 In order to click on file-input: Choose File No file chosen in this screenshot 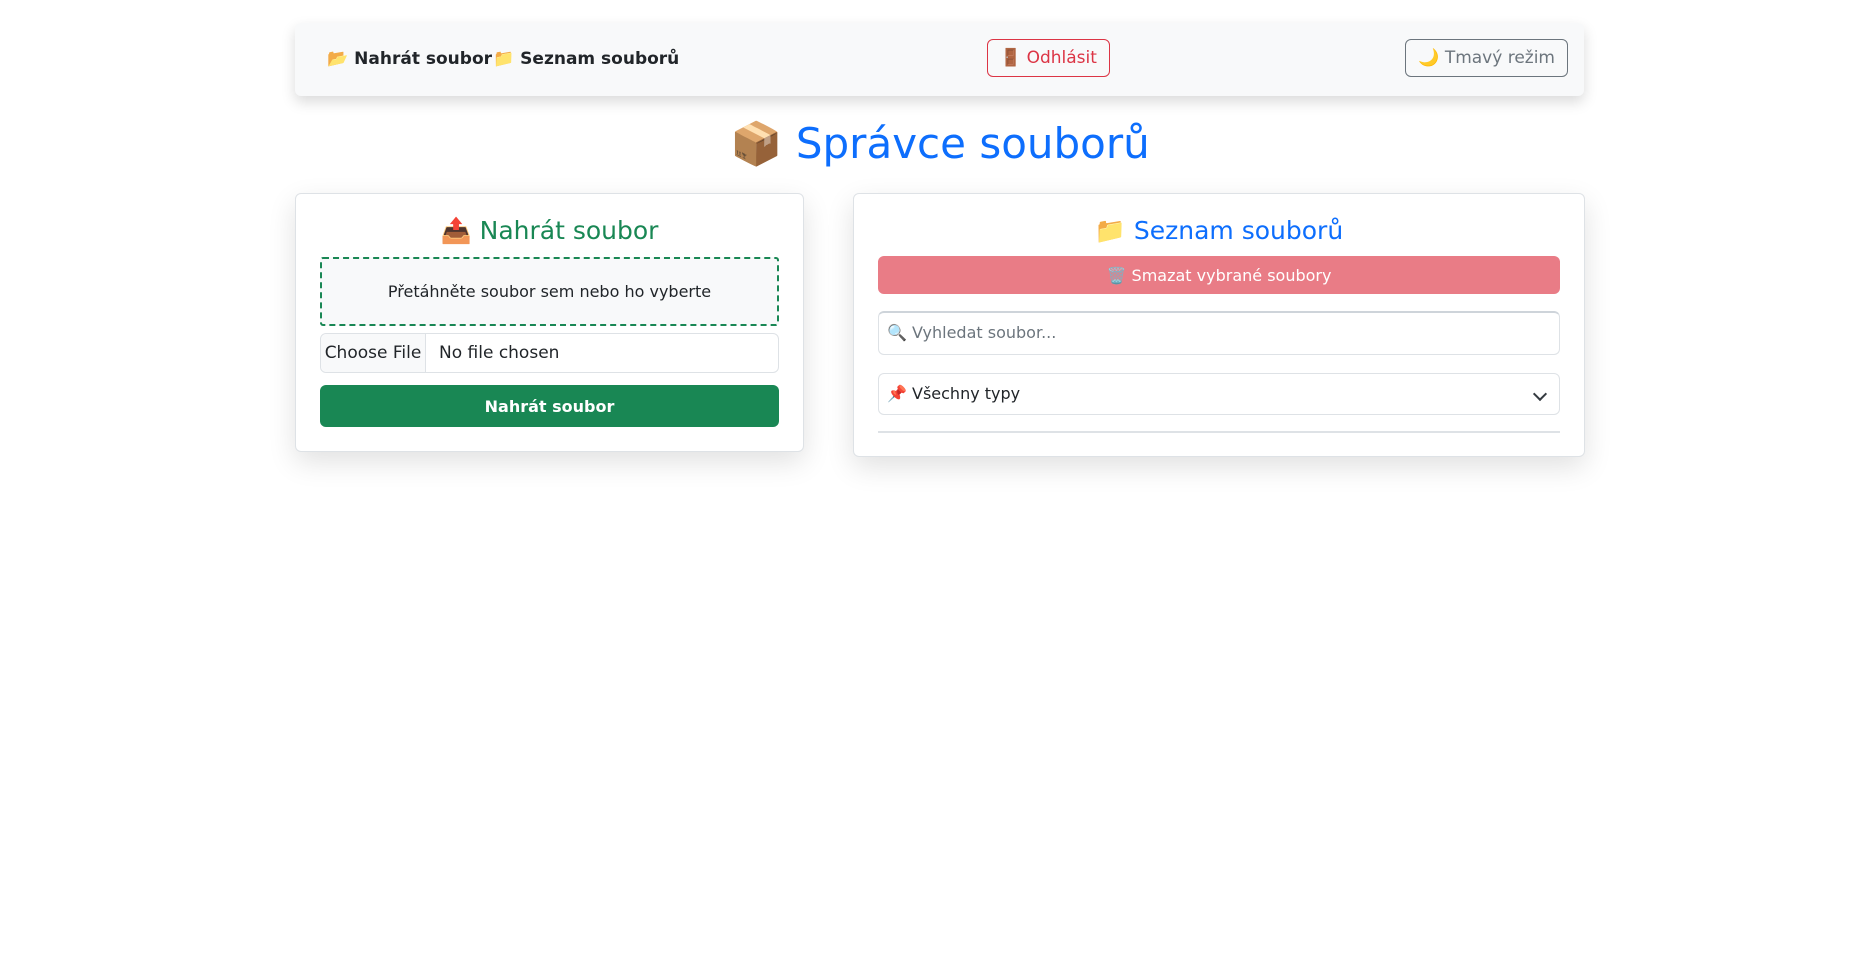, I will do `click(549, 353)`.